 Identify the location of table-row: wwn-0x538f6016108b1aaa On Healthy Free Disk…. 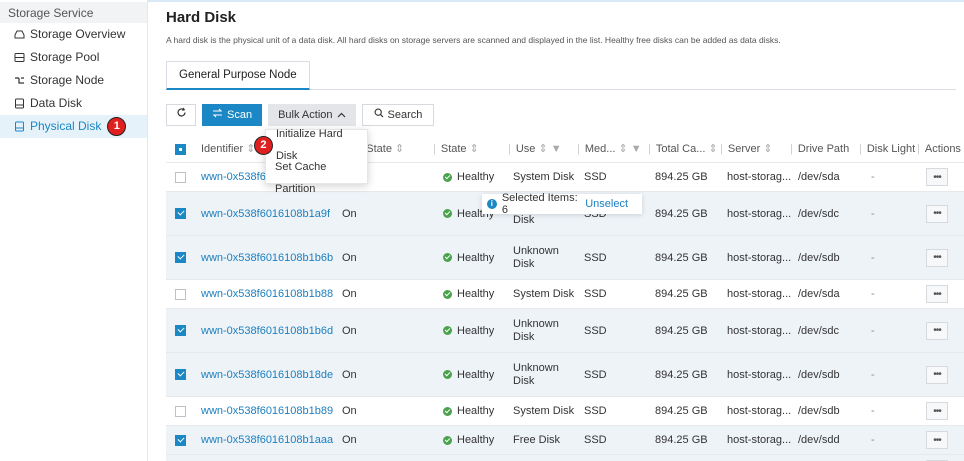
(565, 439).